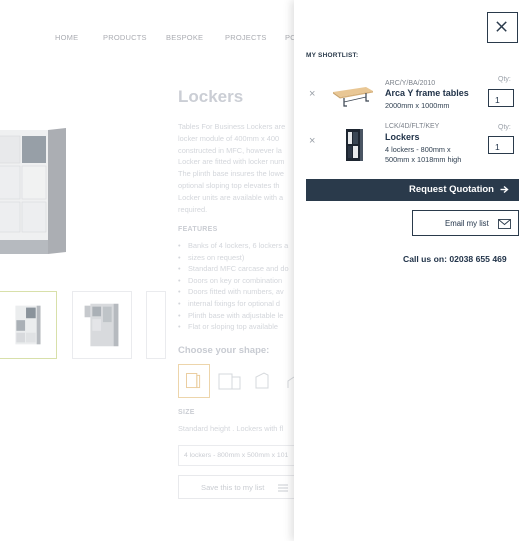 Image resolution: width=531 pixels, height=541 pixels. What do you see at coordinates (504, 224) in the screenshot?
I see `envelope-icon` at bounding box center [504, 224].